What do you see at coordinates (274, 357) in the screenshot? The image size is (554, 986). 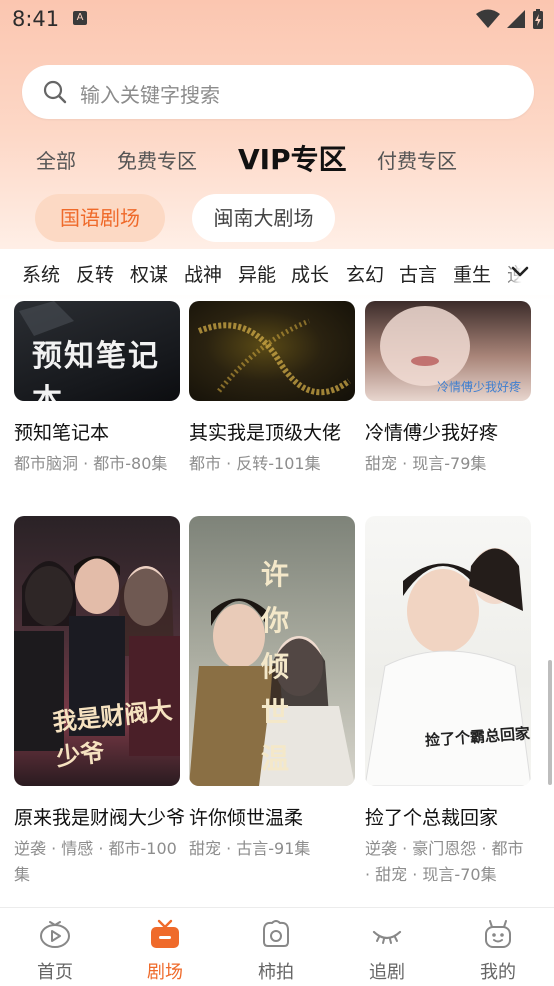 I see `poster-art` at bounding box center [274, 357].